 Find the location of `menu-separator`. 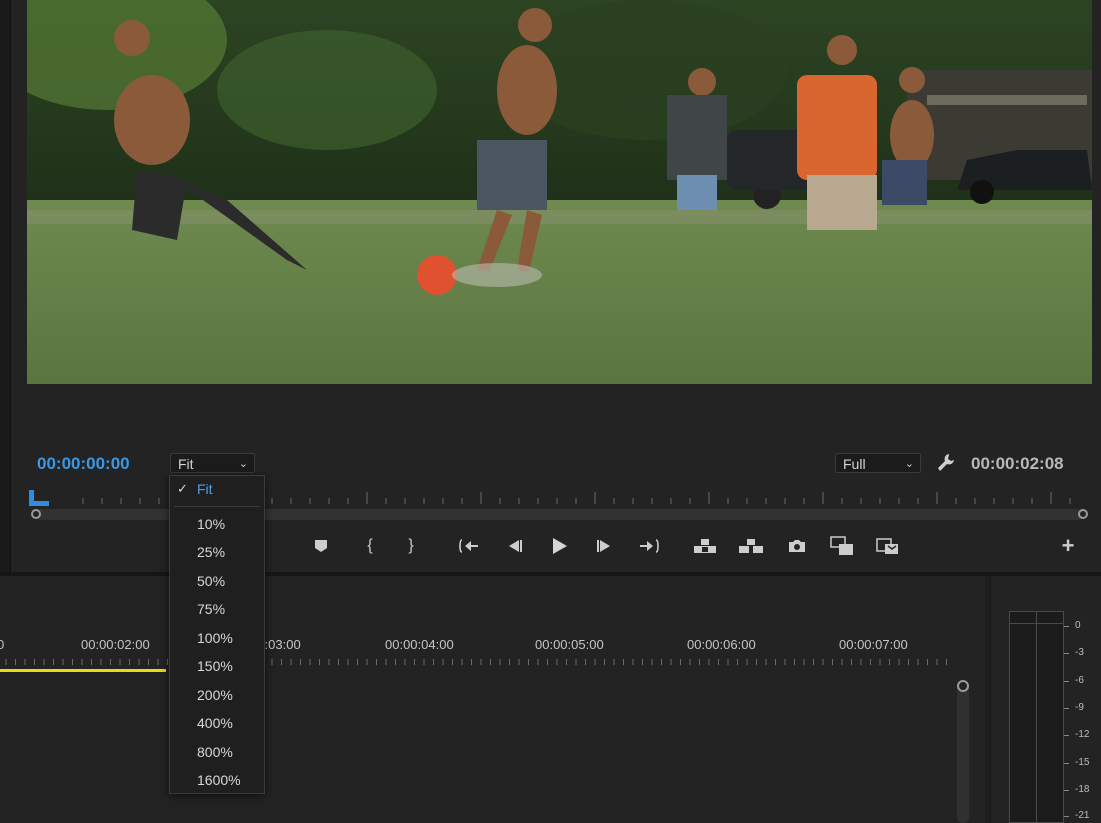

menu-separator is located at coordinates (217, 506).